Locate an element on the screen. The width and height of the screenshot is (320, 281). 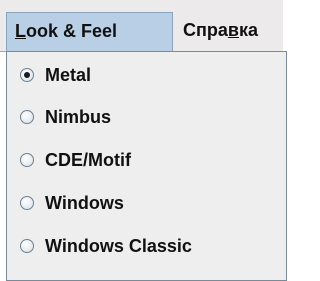
menu-look-and-feel: Look & Feel is located at coordinates (89, 32).